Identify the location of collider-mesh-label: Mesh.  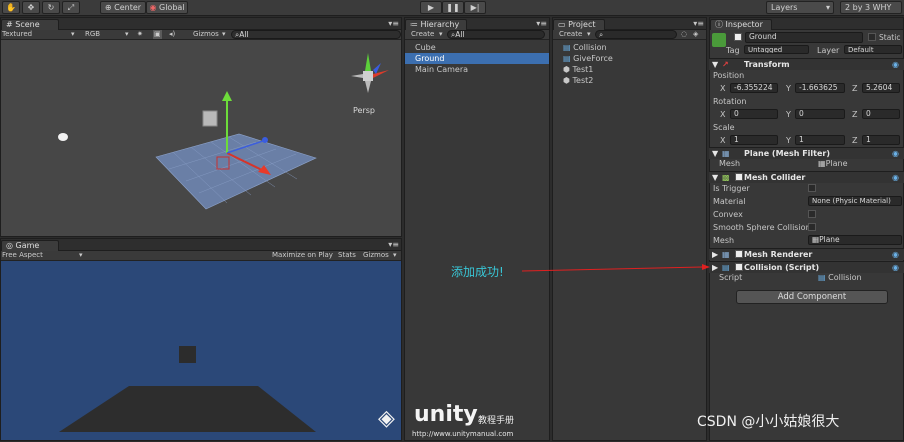
(724, 240).